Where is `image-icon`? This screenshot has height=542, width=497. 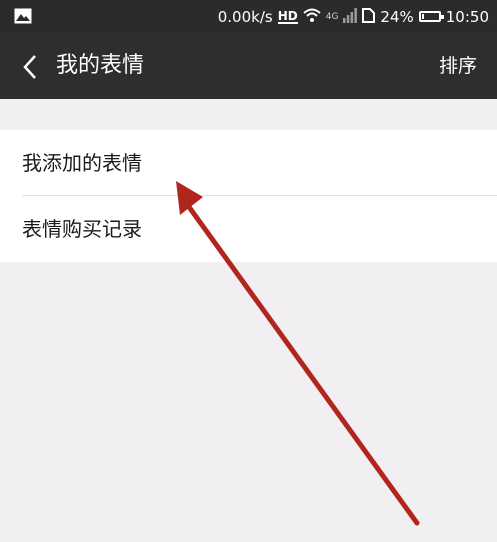 image-icon is located at coordinates (23, 18).